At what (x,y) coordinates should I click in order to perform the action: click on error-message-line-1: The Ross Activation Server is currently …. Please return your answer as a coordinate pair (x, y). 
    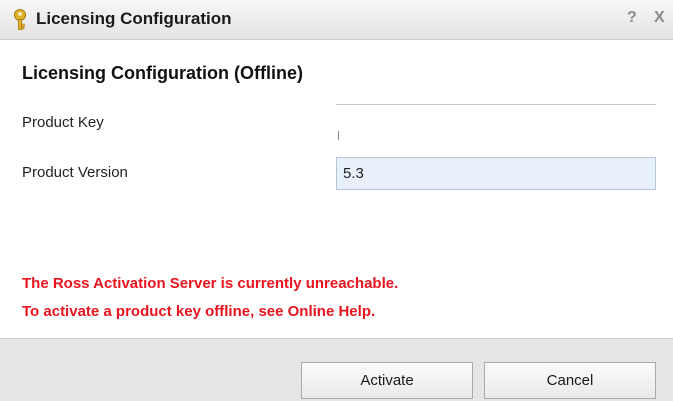
    Looking at the image, I should click on (210, 283).